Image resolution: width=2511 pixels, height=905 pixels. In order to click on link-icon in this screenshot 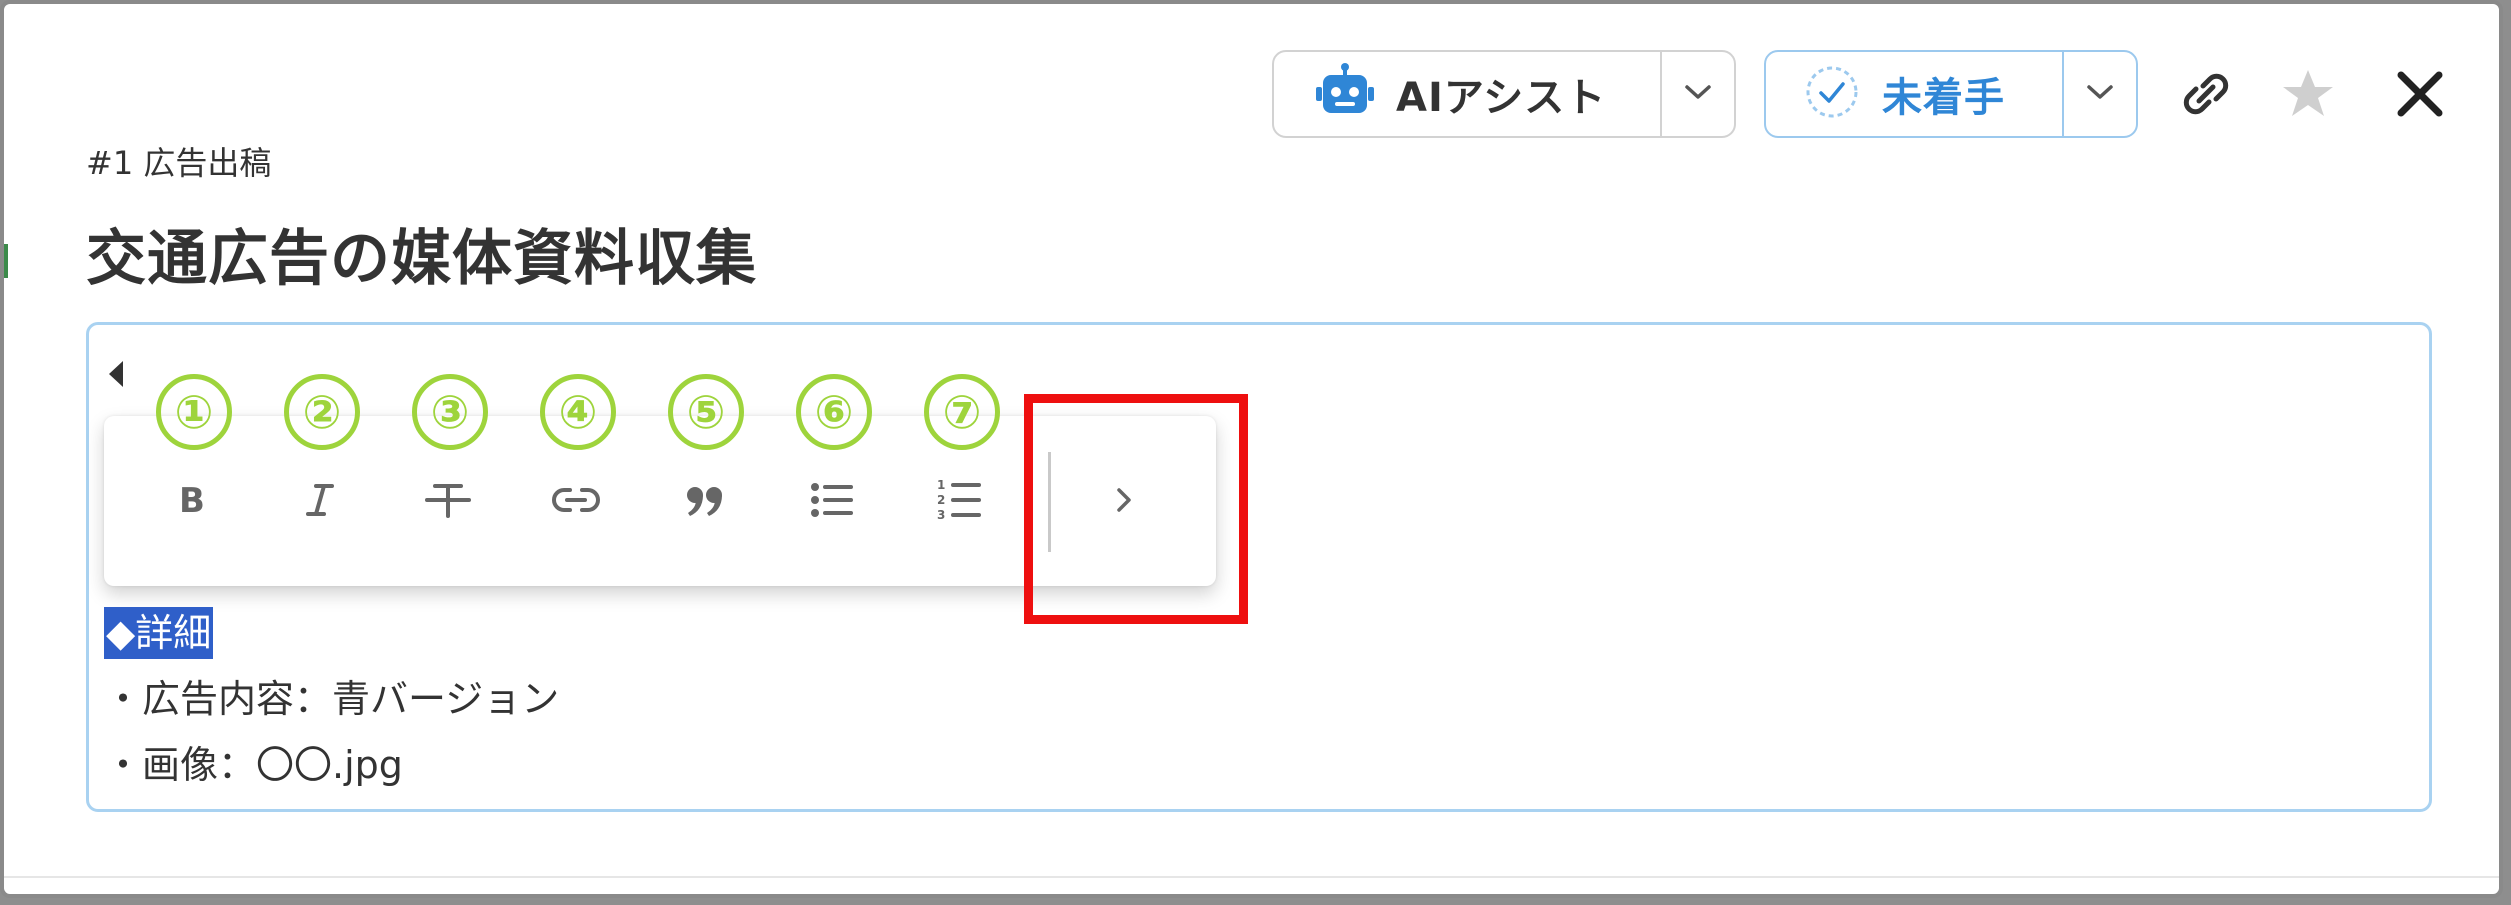, I will do `click(2206, 94)`.